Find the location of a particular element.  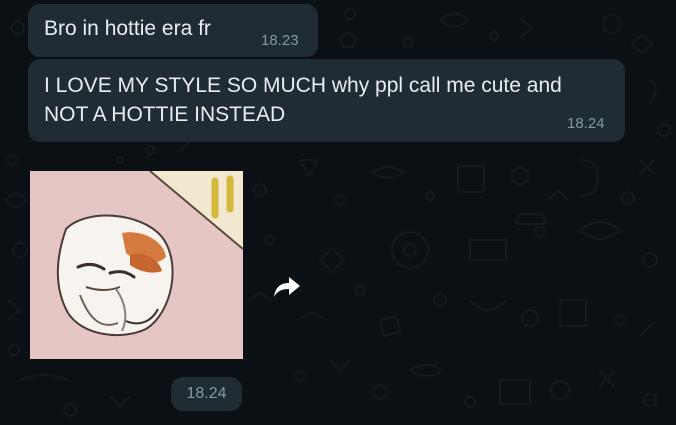

message-bubble-incoming: Bro in hottie era fr 18.23 is located at coordinates (173, 30).